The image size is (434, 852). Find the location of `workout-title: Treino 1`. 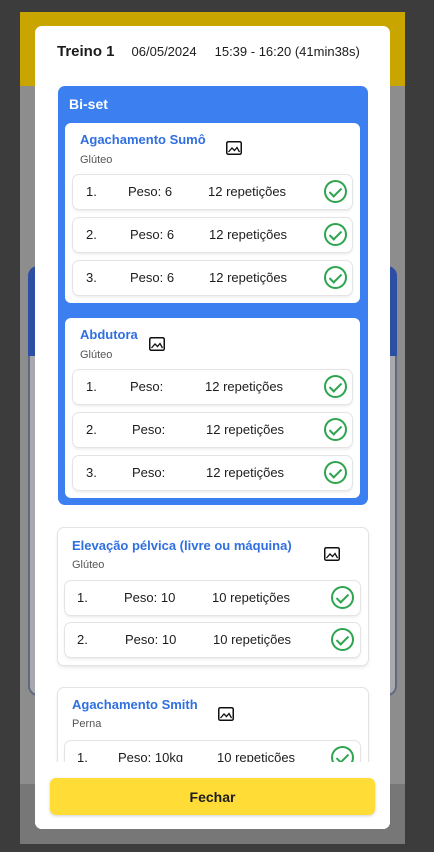

workout-title: Treino 1 is located at coordinates (86, 51).